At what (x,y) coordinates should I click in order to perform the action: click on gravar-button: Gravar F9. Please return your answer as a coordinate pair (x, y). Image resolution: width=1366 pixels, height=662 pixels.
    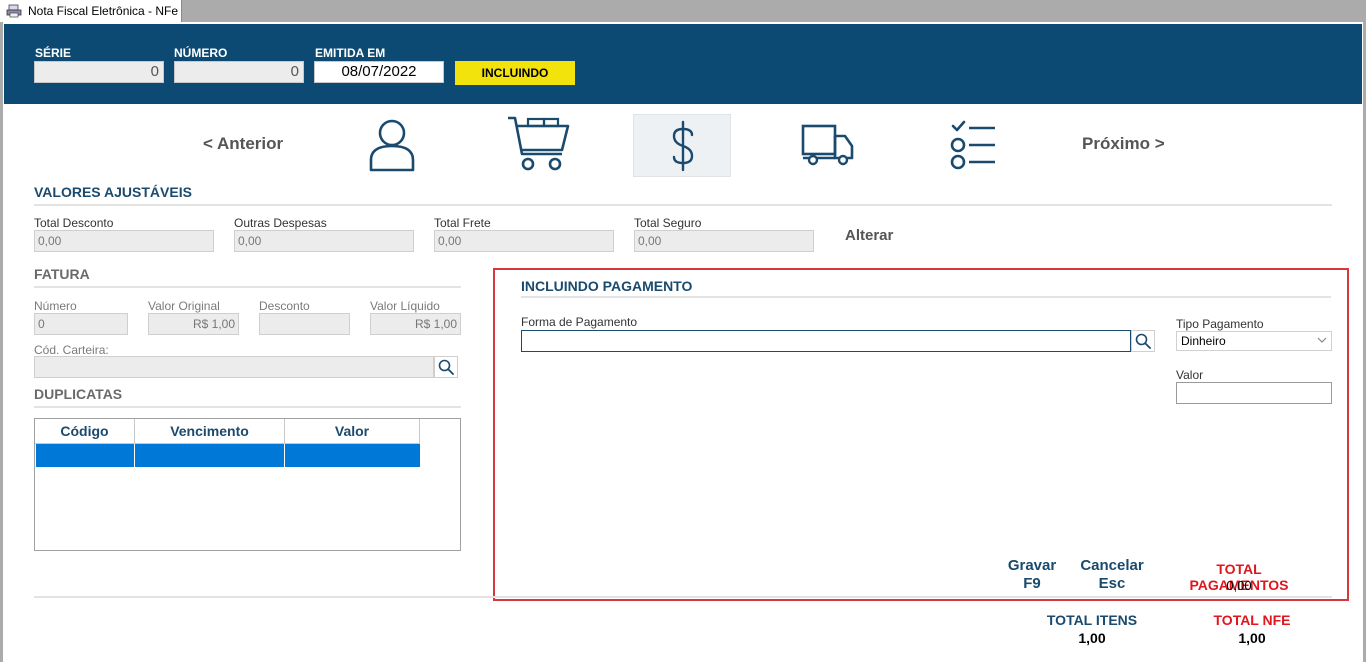
    Looking at the image, I should click on (1032, 575).